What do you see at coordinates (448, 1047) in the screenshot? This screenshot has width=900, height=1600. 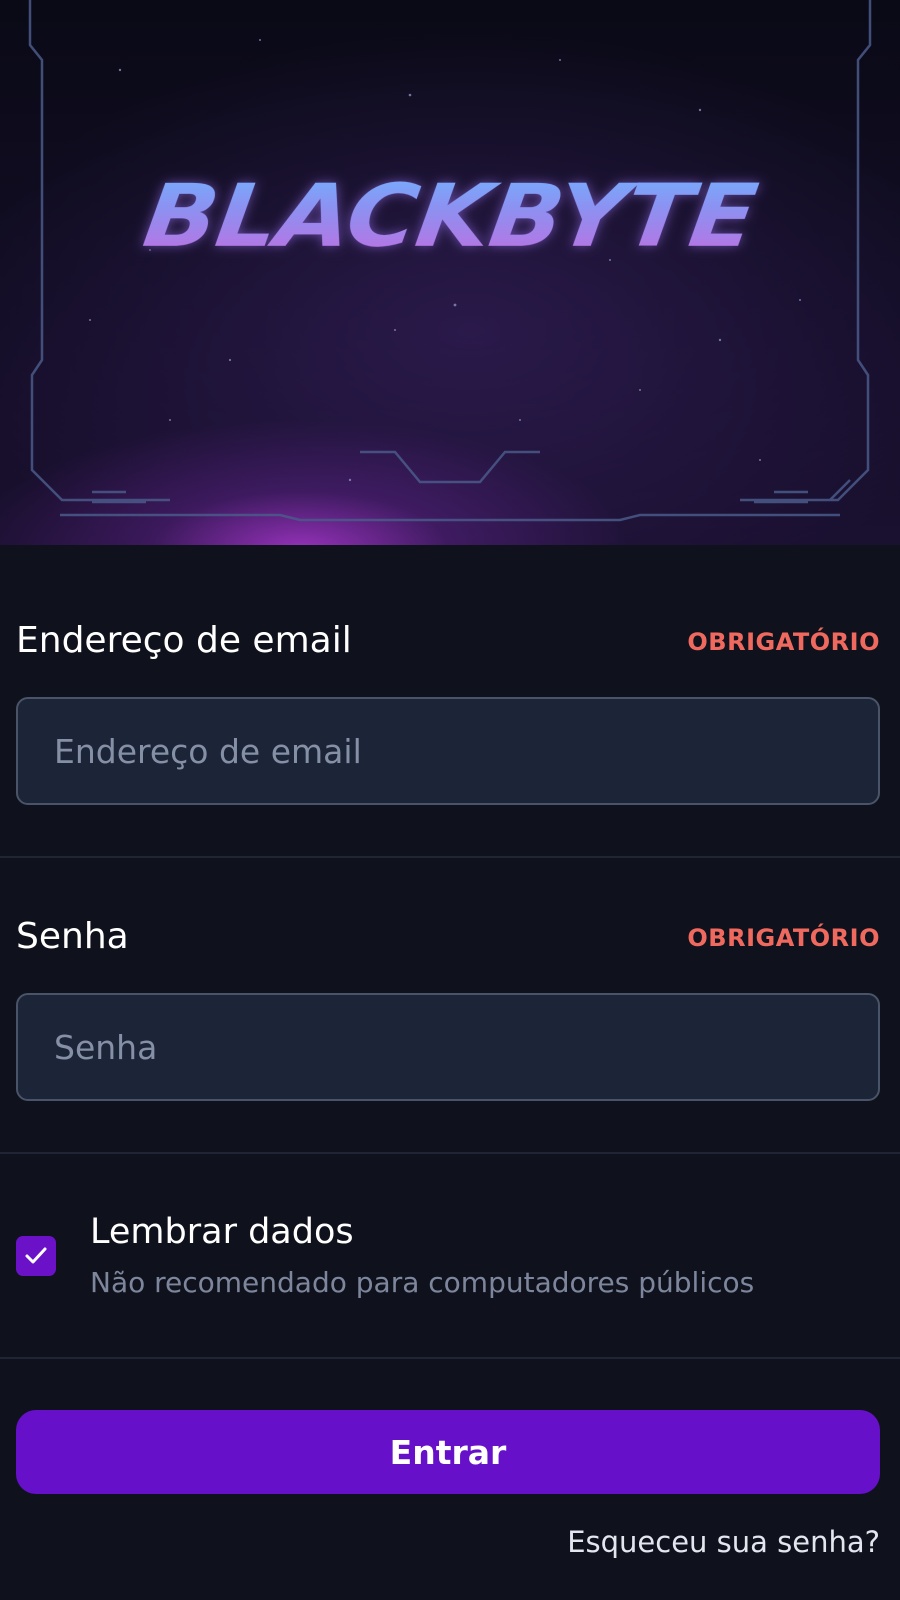 I see `password-input` at bounding box center [448, 1047].